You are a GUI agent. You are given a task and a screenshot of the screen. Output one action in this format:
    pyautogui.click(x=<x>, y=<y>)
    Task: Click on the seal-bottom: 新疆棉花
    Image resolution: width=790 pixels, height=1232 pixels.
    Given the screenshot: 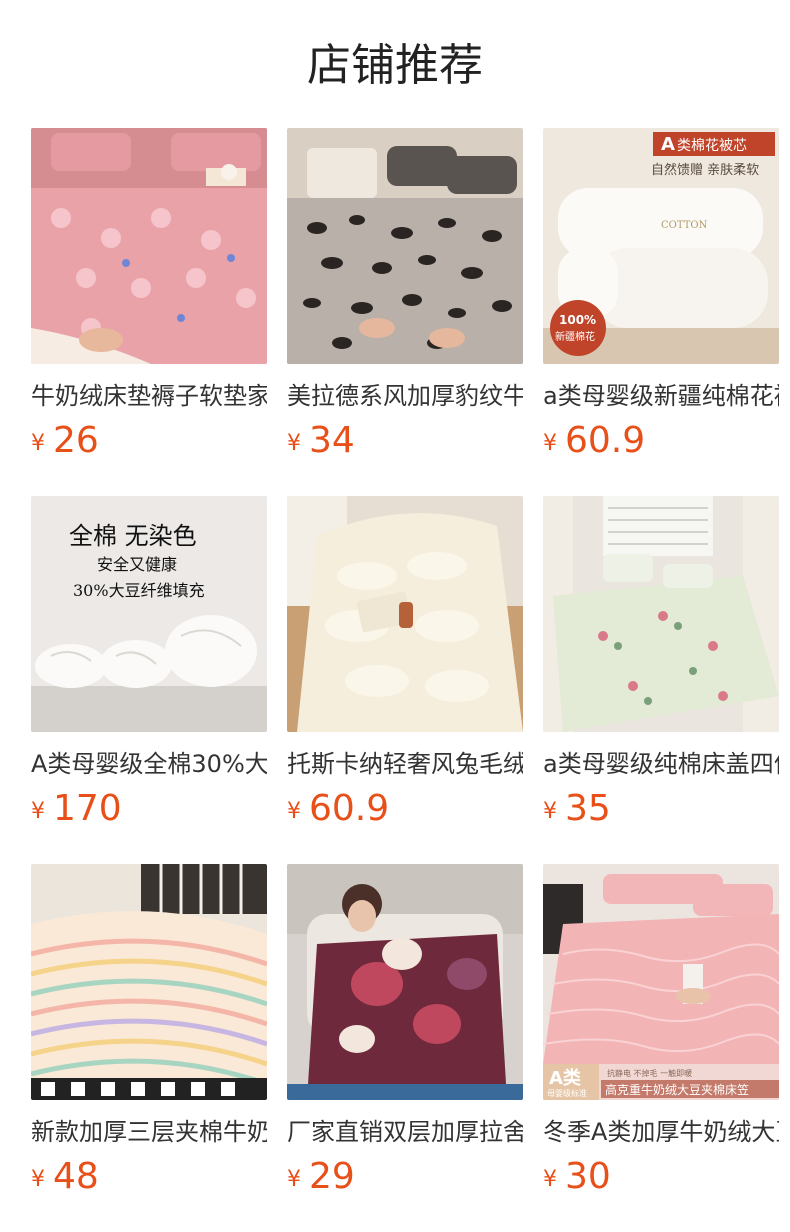 What is the action you would take?
    pyautogui.click(x=575, y=336)
    